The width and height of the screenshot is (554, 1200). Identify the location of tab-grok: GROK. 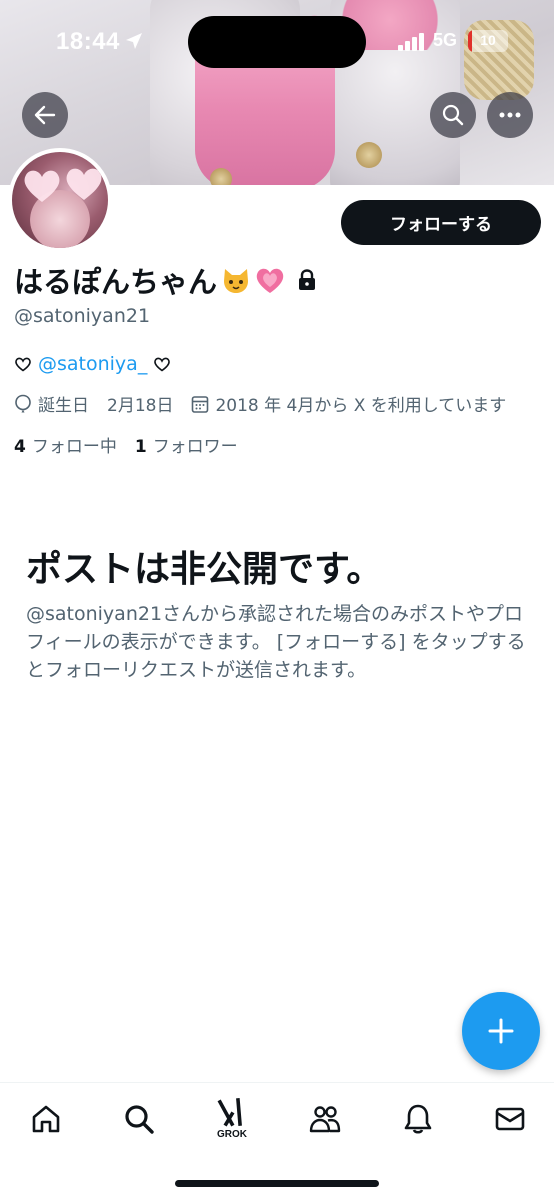
(232, 1119).